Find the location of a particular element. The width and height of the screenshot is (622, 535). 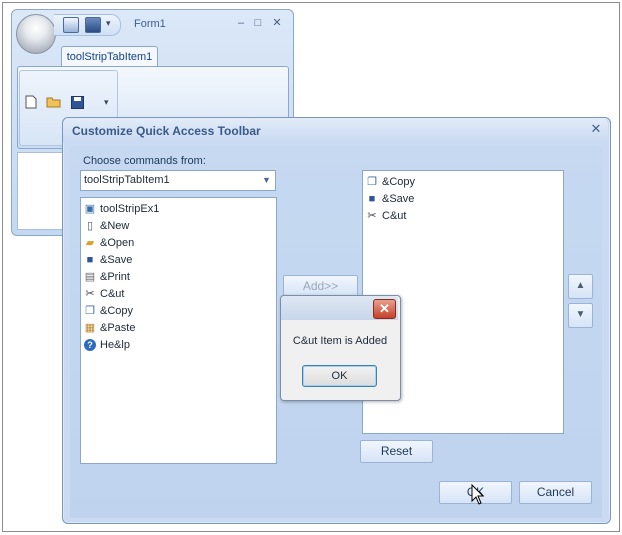

paste-icon: ▦ is located at coordinates (90, 328).